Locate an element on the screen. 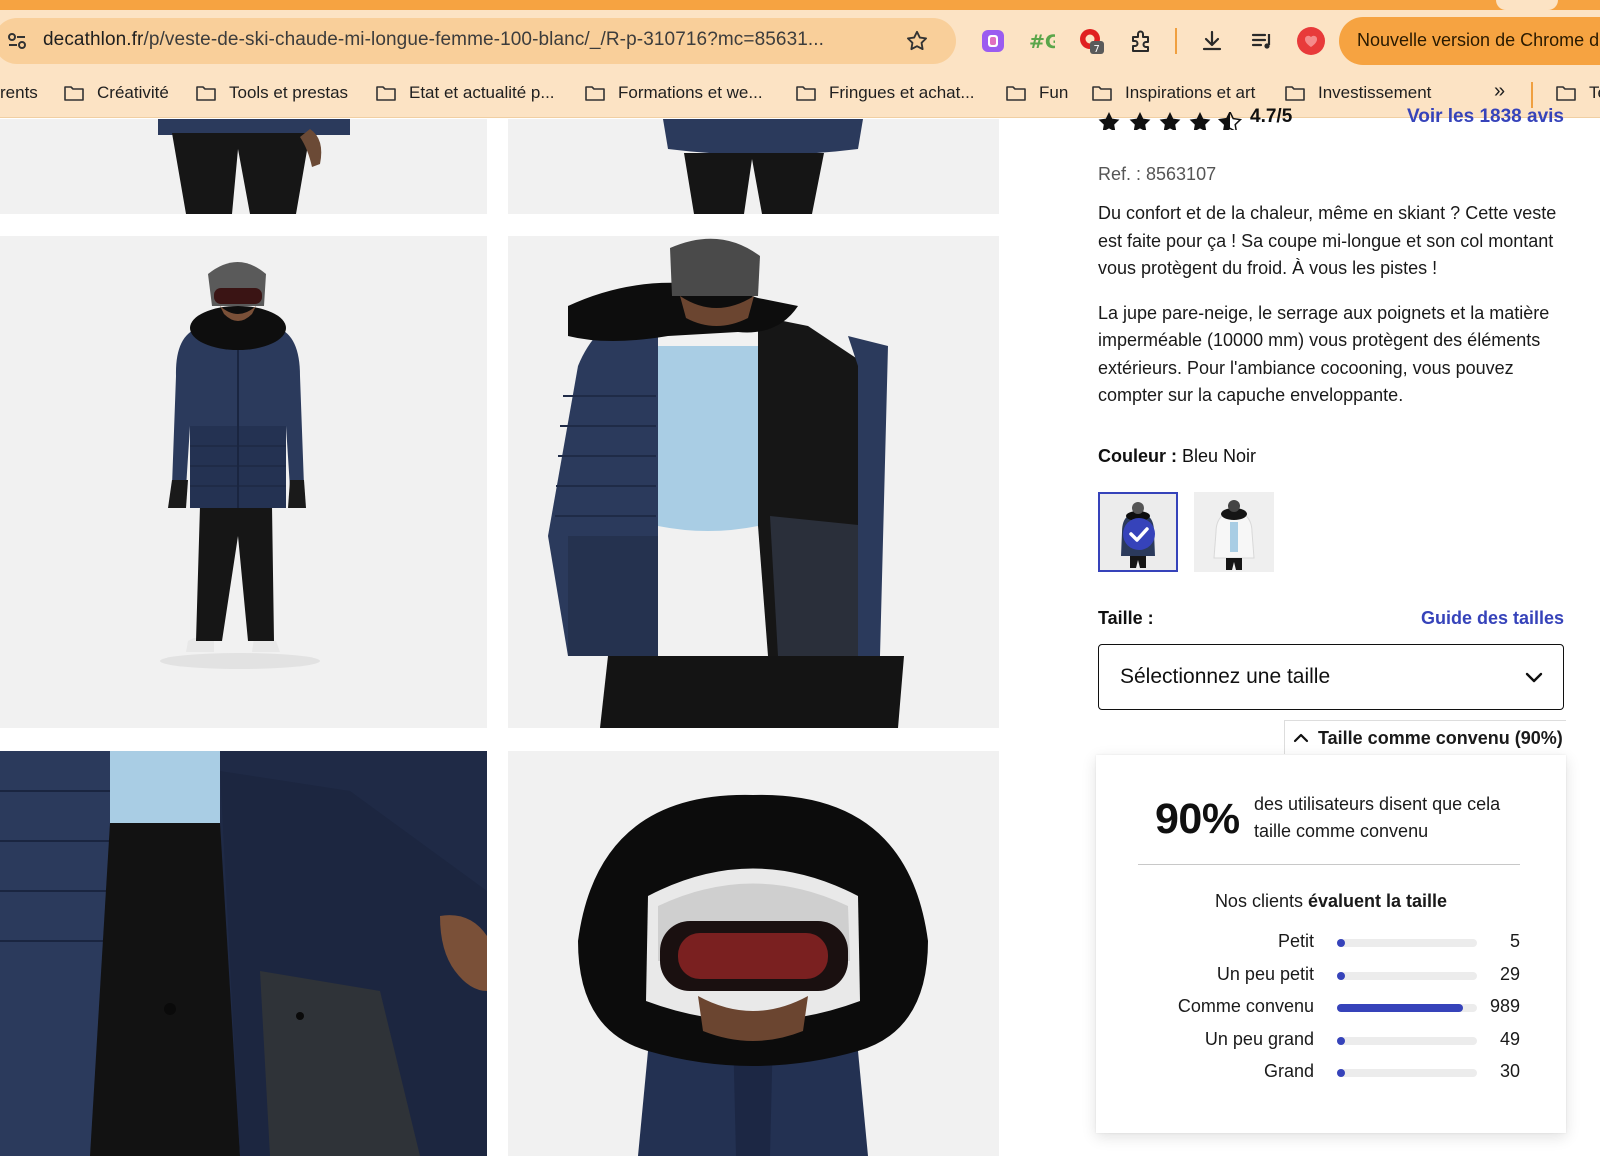 This screenshot has width=1600, height=1156. color-swatch-white is located at coordinates (1234, 532).